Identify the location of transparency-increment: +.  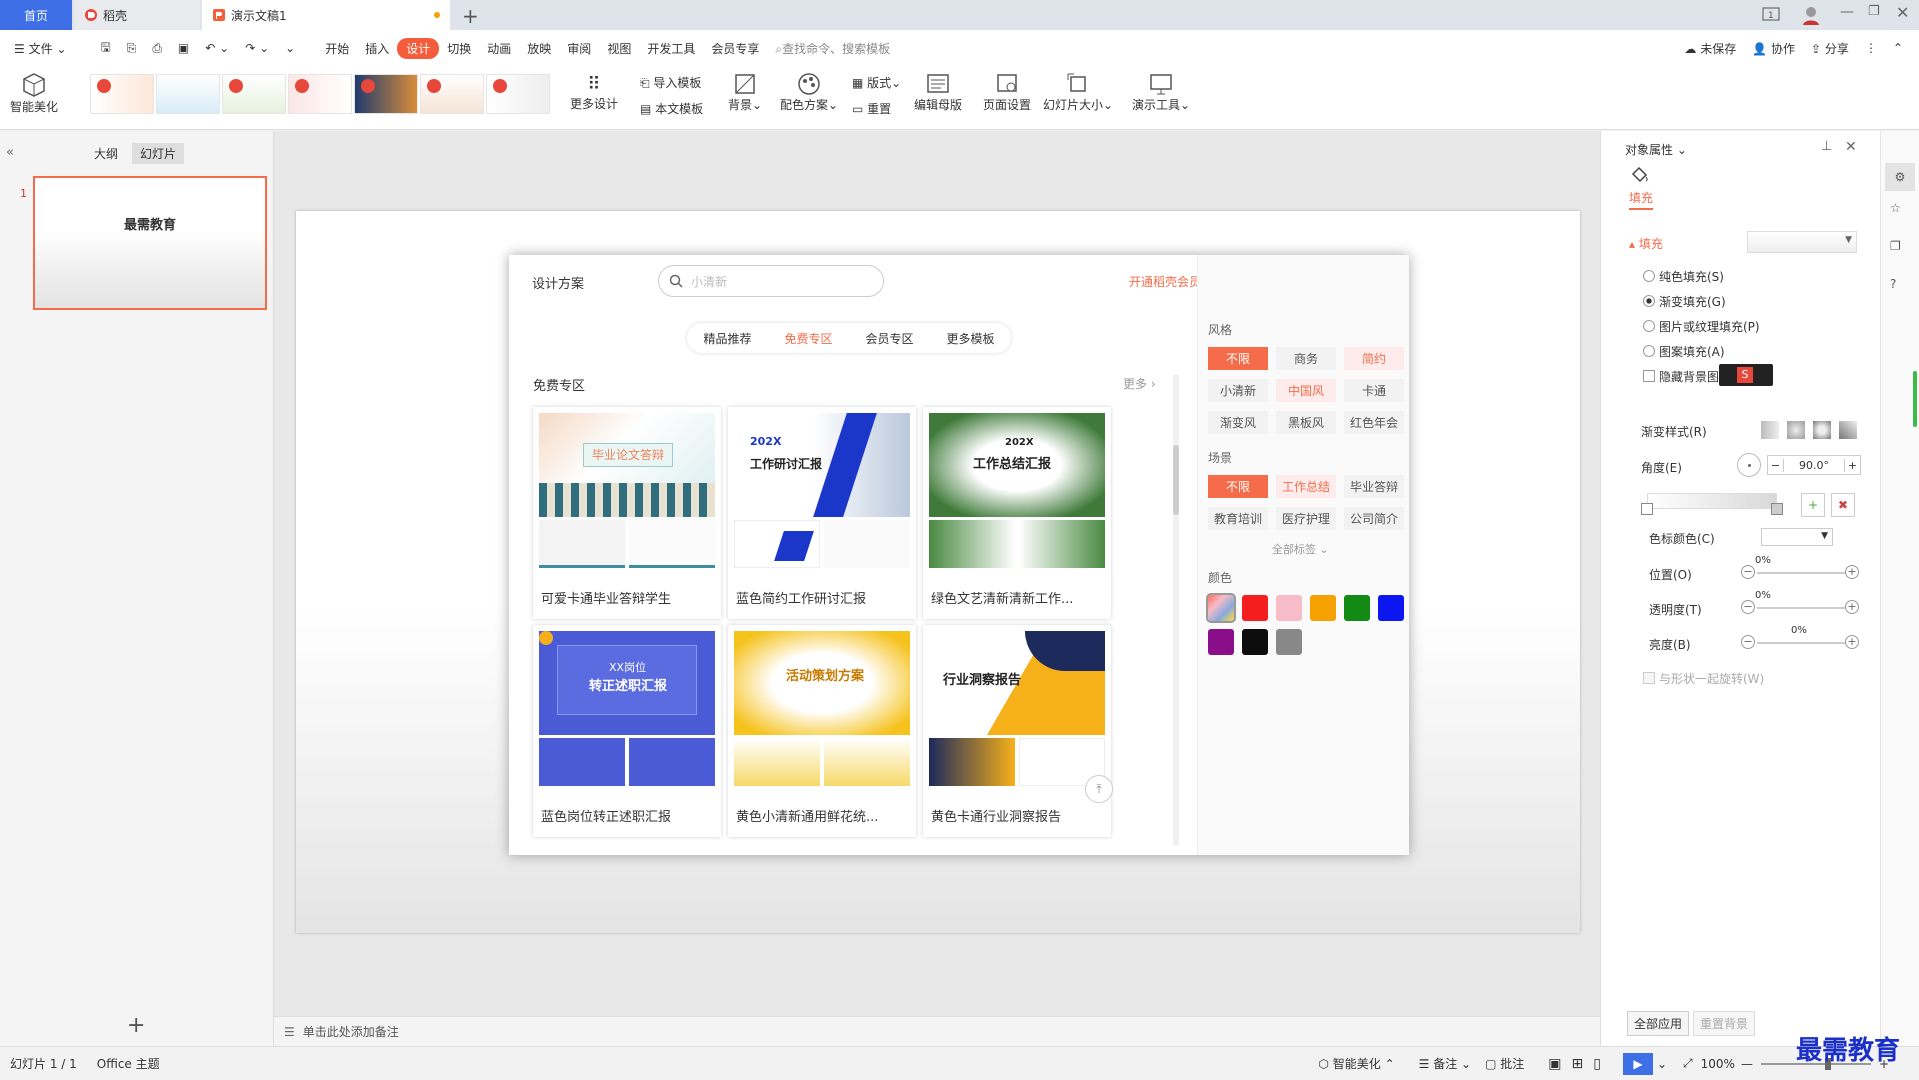
(1852, 607).